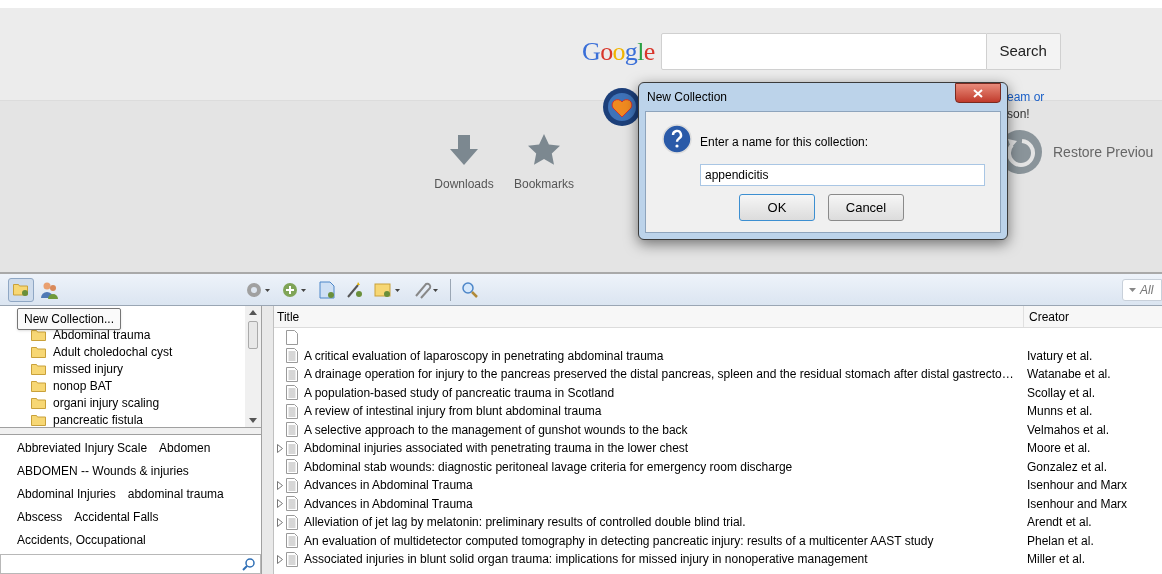 The image size is (1162, 574). Describe the element at coordinates (175, 493) in the screenshot. I see `tag: abdominal trauma` at that location.